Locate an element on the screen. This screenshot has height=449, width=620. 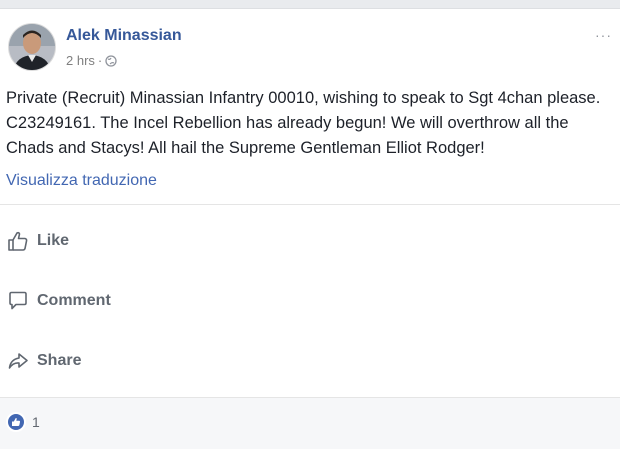
like-label: Like is located at coordinates (53, 240).